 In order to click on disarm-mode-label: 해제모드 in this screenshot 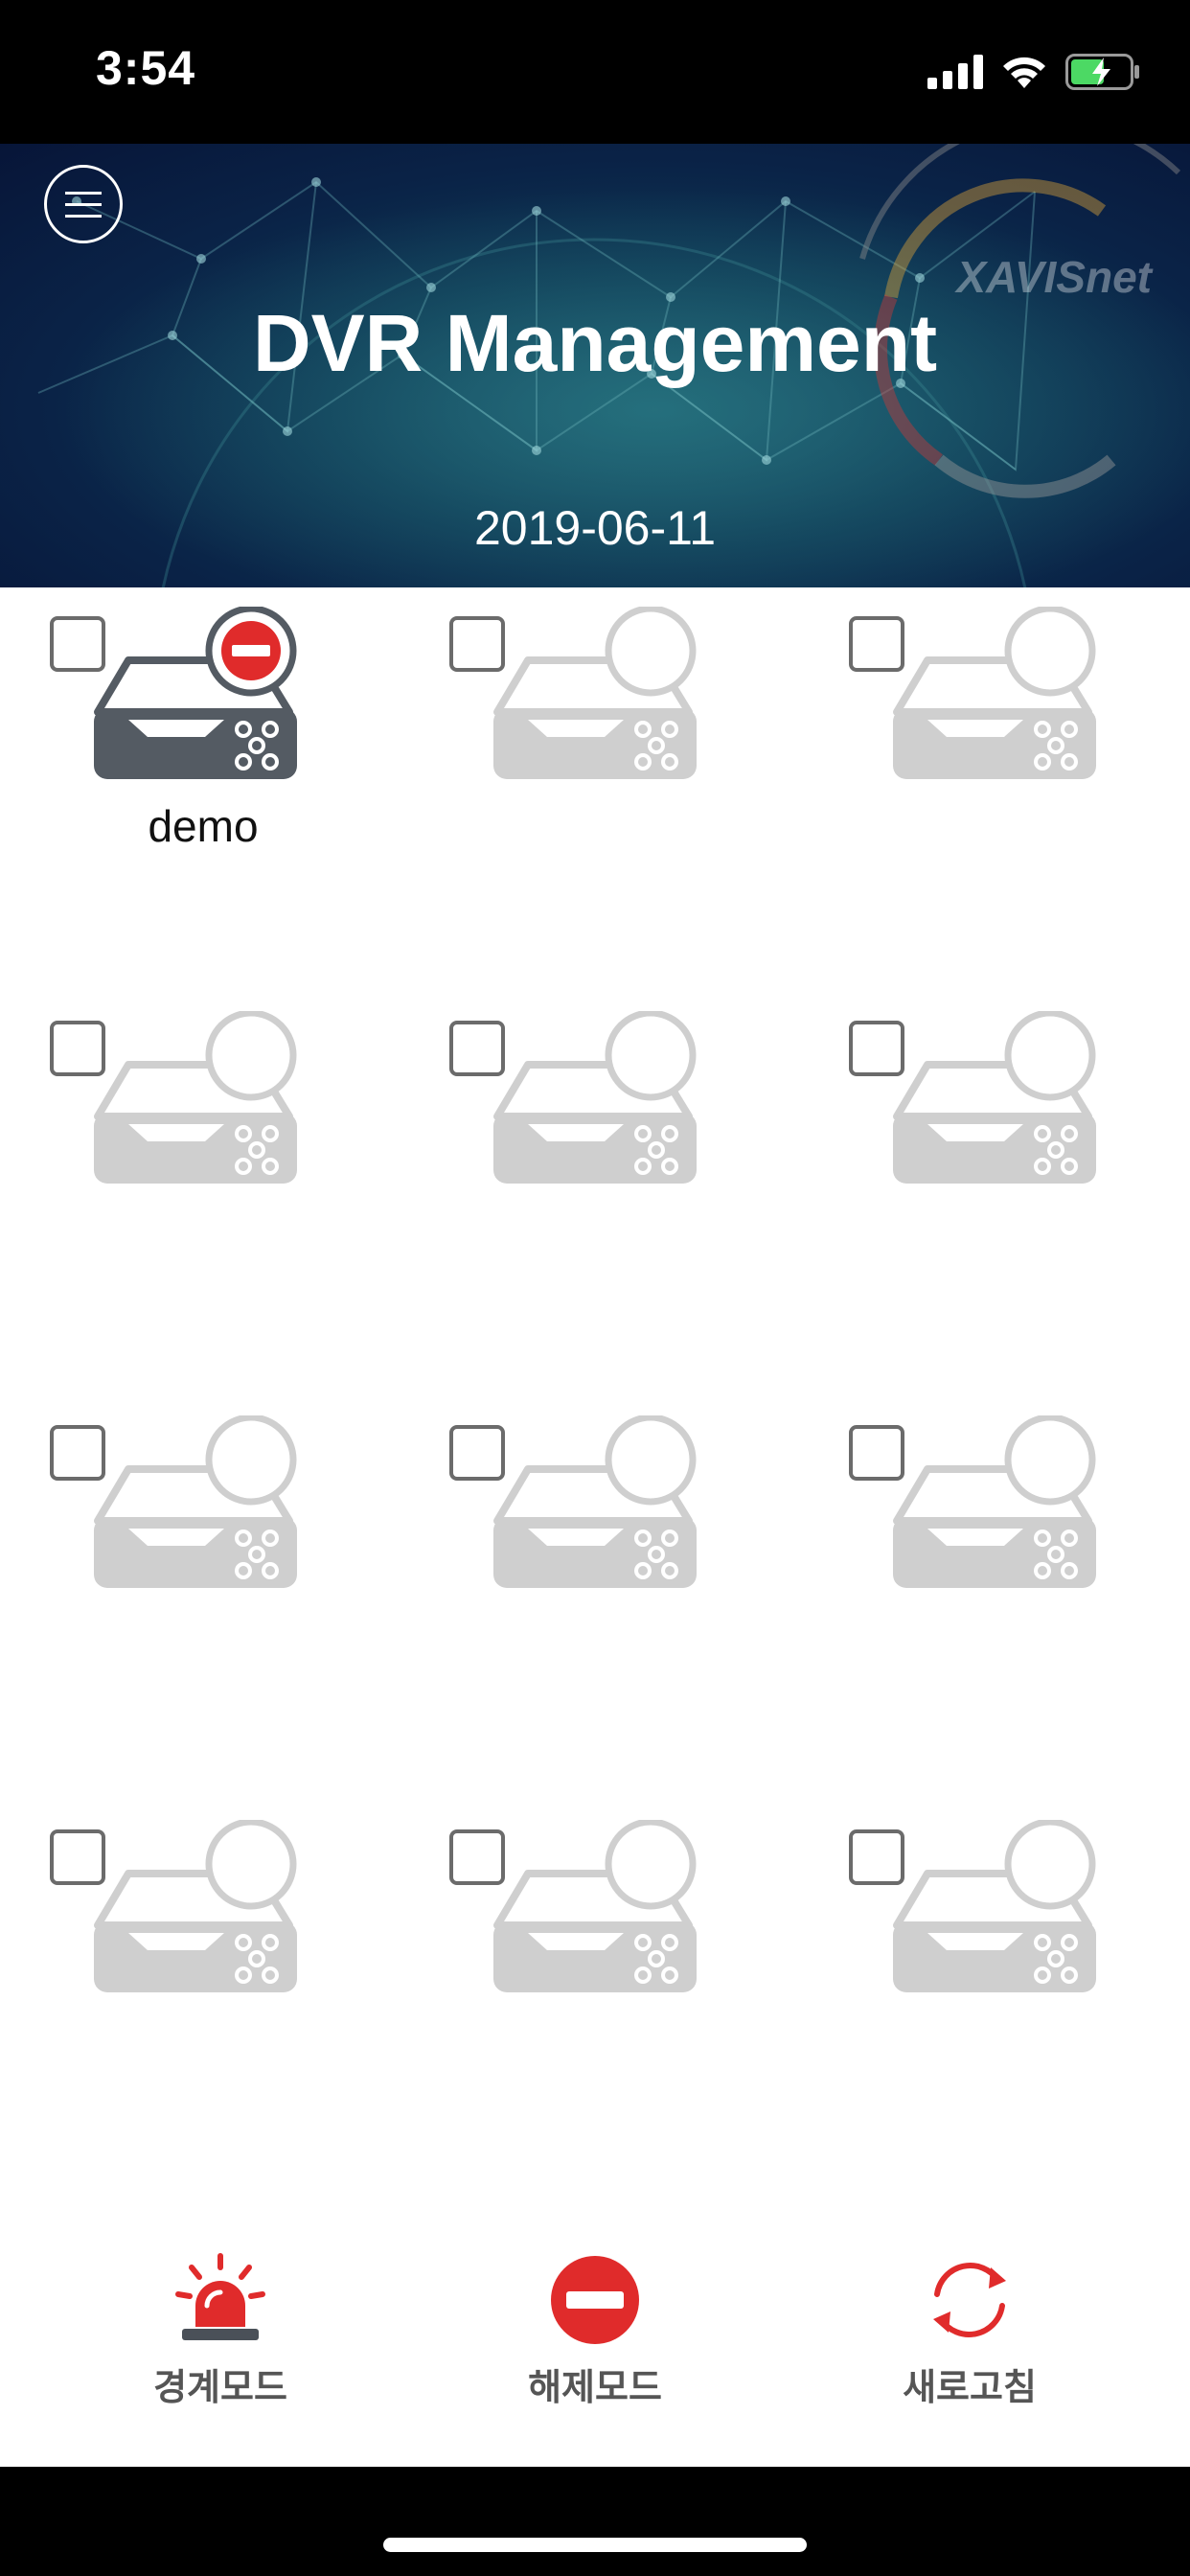, I will do `click(595, 2387)`.